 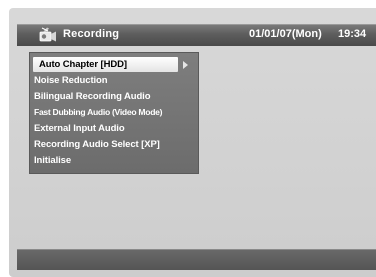 What do you see at coordinates (97, 144) in the screenshot?
I see `menu-item-recording-audio-select: Recording Audio Select [XP]` at bounding box center [97, 144].